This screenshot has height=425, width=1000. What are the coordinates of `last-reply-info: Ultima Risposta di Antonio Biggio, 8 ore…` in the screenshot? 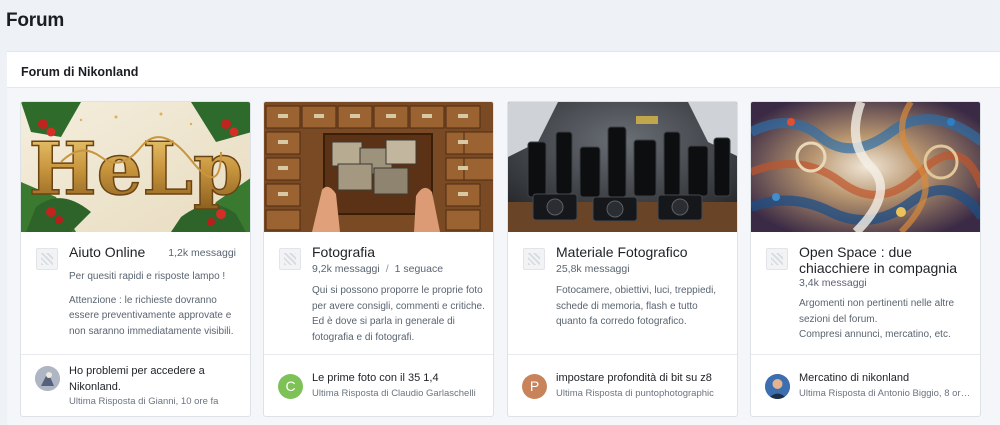 It's located at (885, 393).